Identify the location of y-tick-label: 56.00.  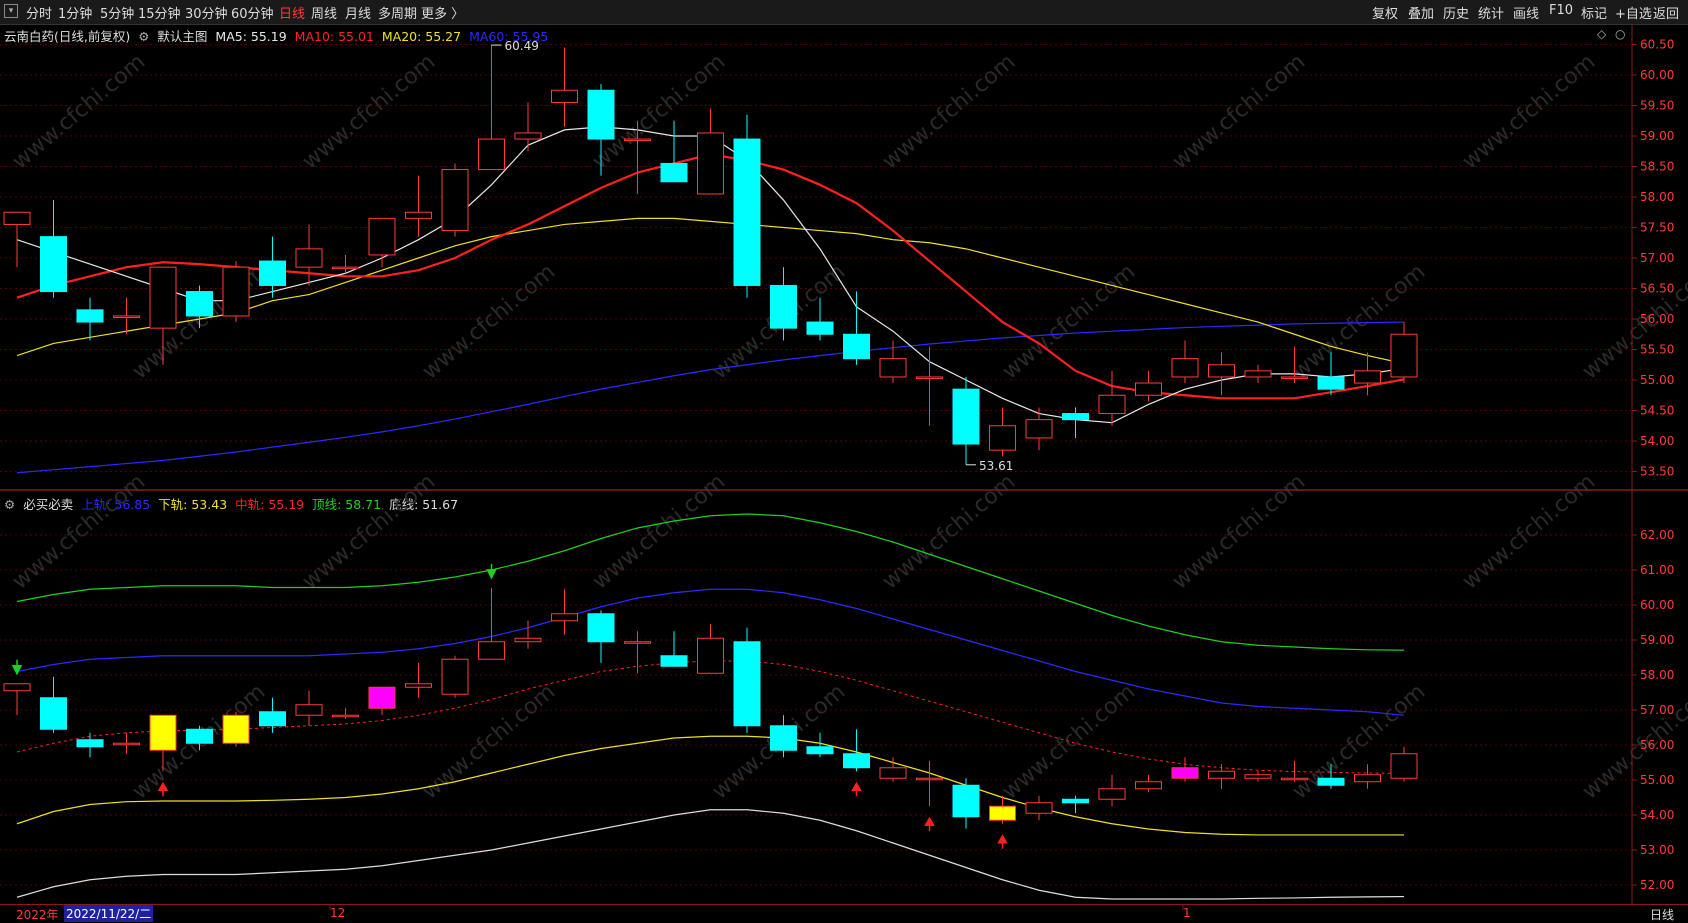
(1657, 319).